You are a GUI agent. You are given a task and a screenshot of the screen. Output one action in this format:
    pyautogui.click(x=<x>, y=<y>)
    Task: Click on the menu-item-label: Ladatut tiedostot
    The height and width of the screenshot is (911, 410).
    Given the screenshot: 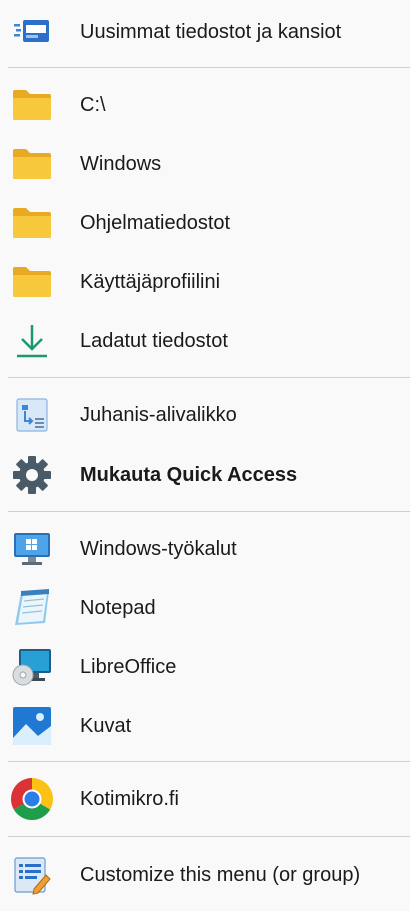 What is the action you would take?
    pyautogui.click(x=154, y=341)
    